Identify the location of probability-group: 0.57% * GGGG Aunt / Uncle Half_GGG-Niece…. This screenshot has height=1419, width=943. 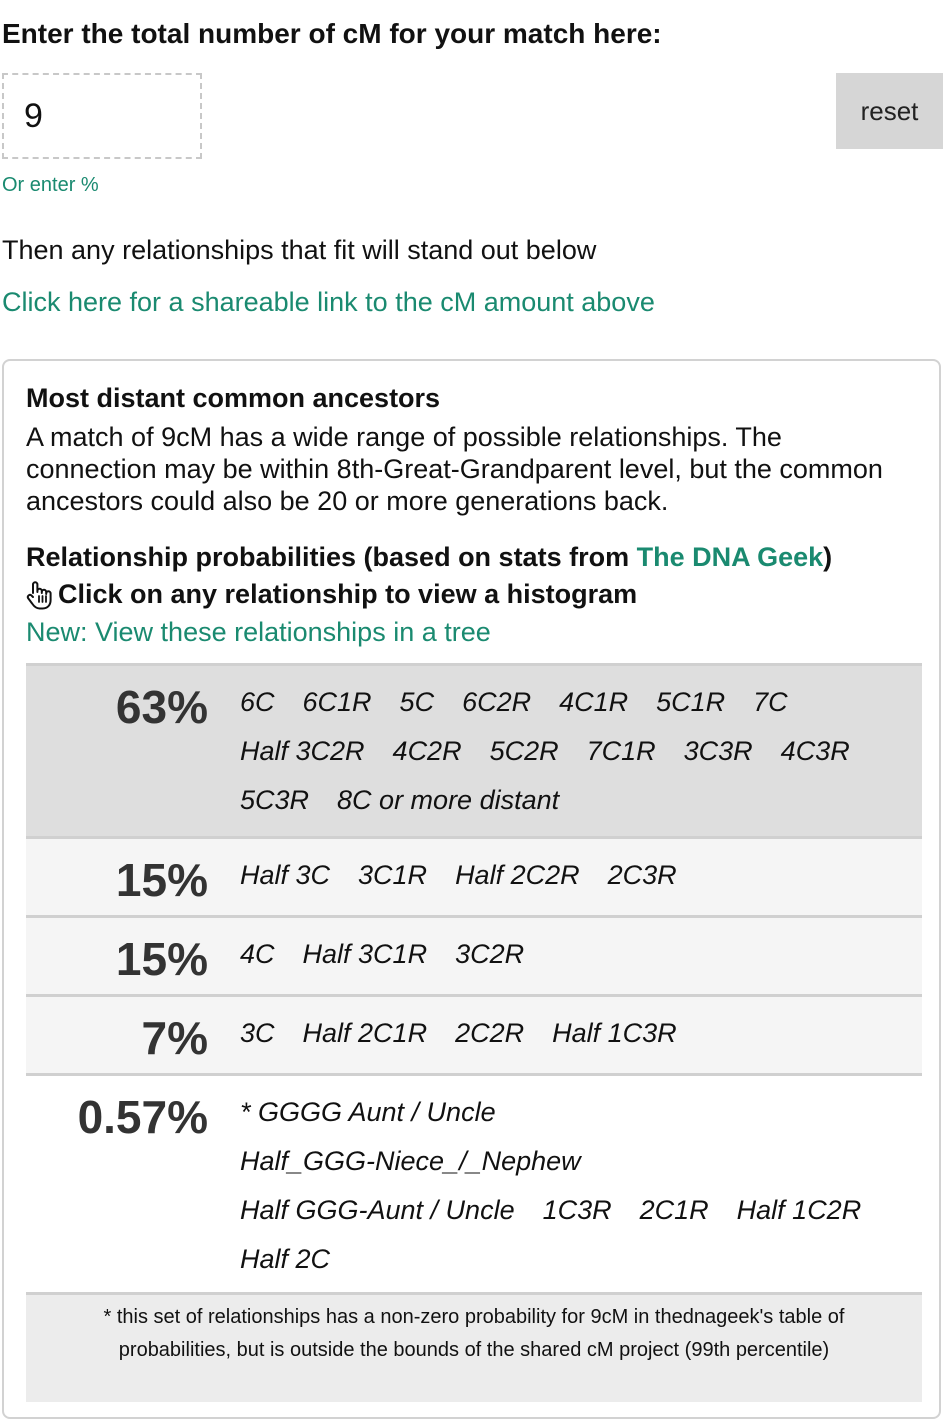
(474, 1182).